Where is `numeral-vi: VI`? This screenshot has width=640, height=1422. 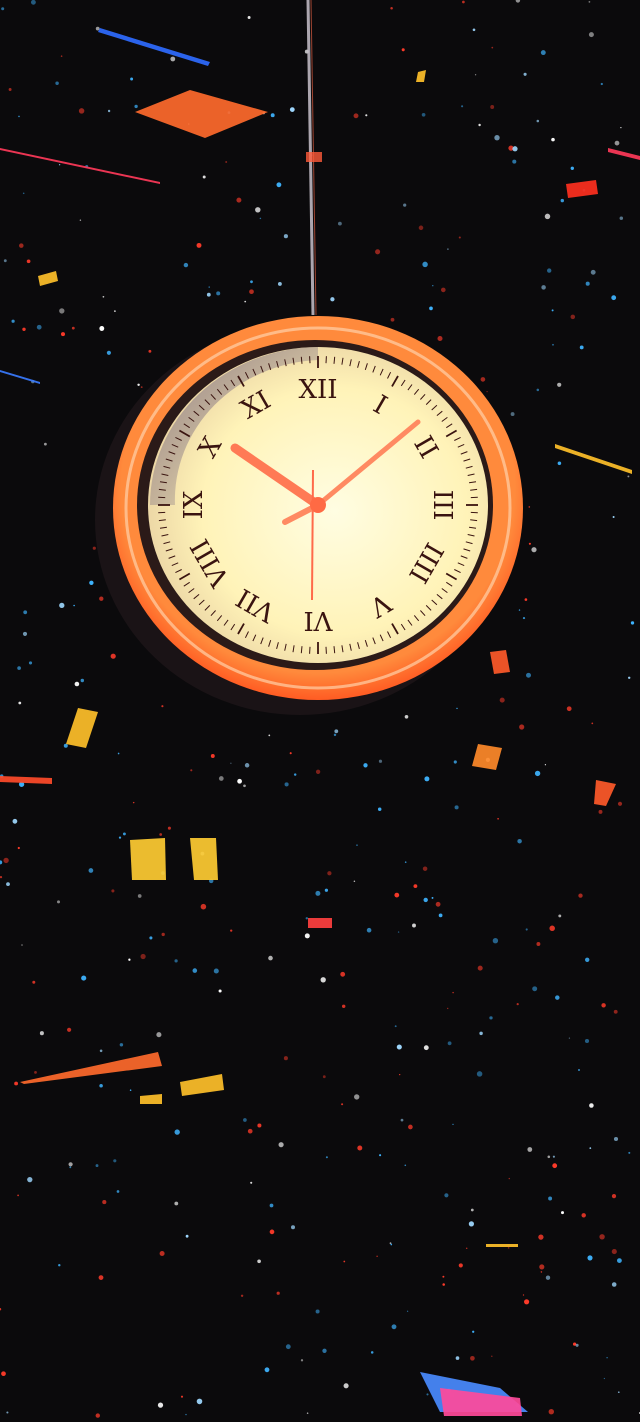 numeral-vi: VI is located at coordinates (318, 620).